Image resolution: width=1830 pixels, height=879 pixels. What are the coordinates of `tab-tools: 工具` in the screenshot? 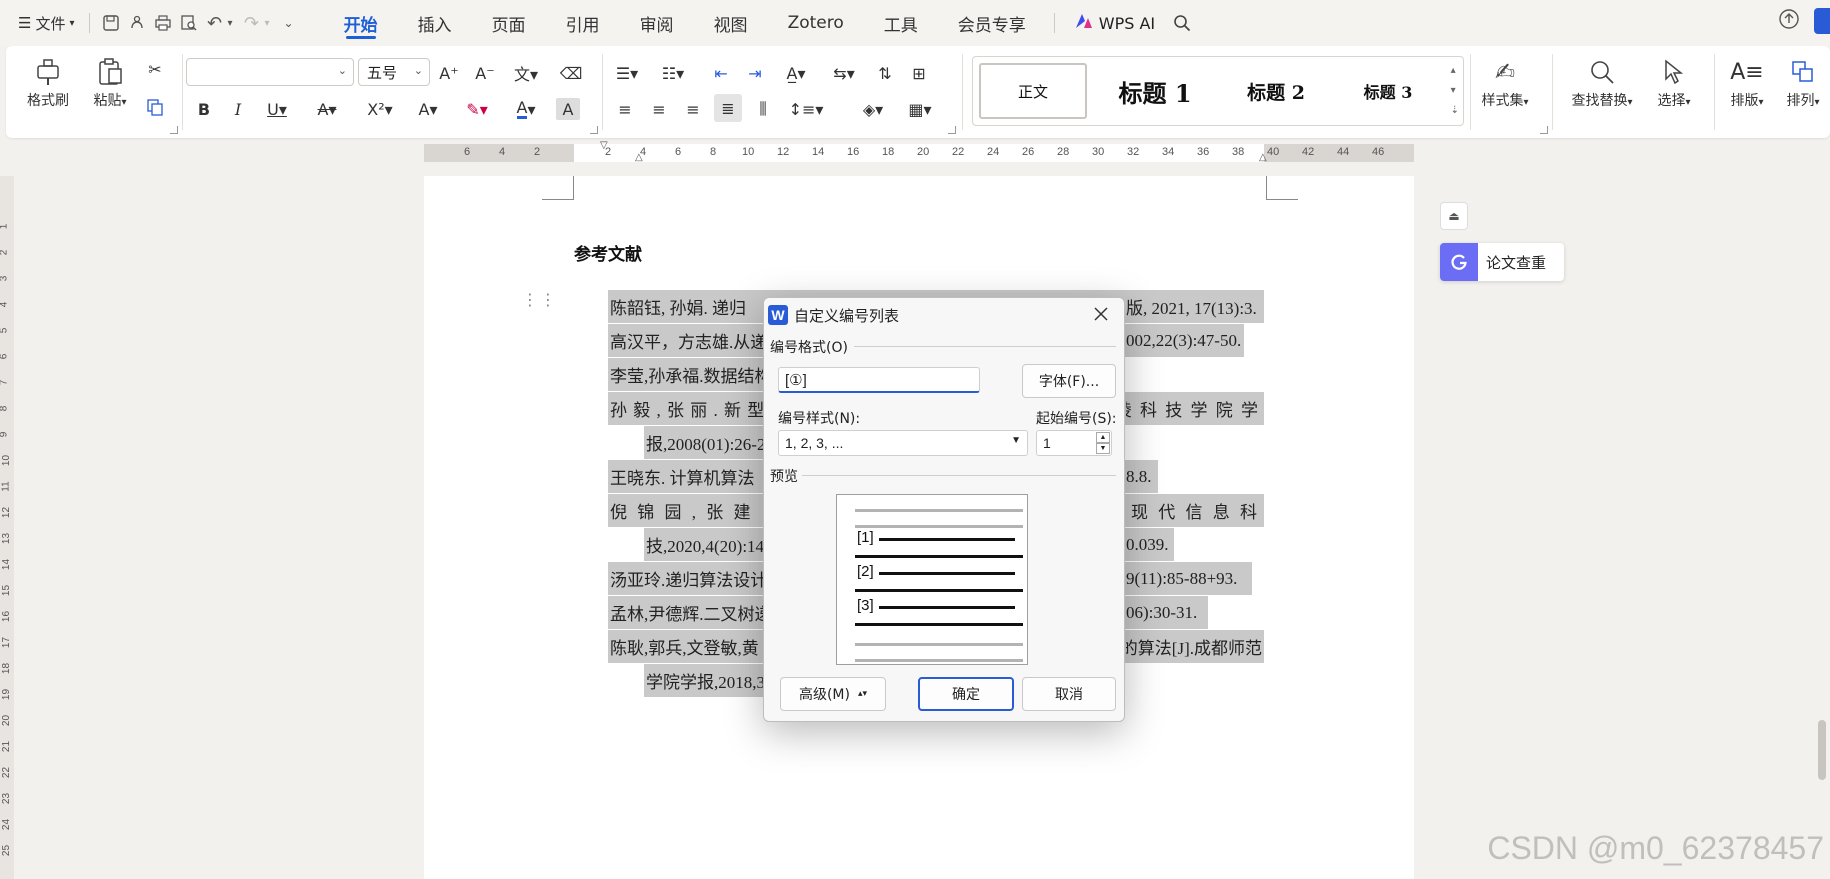 It's located at (901, 23).